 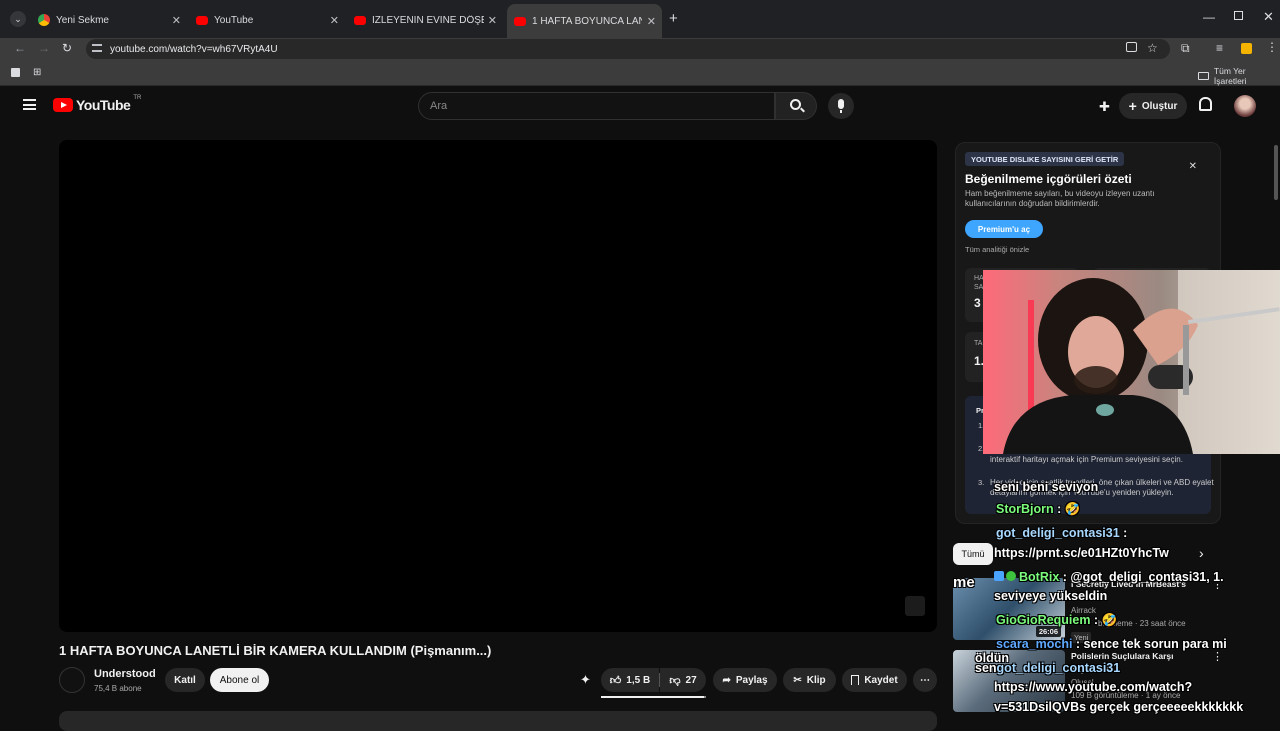 I want to click on subscribe-label: Abone ol, so click(x=239, y=680).